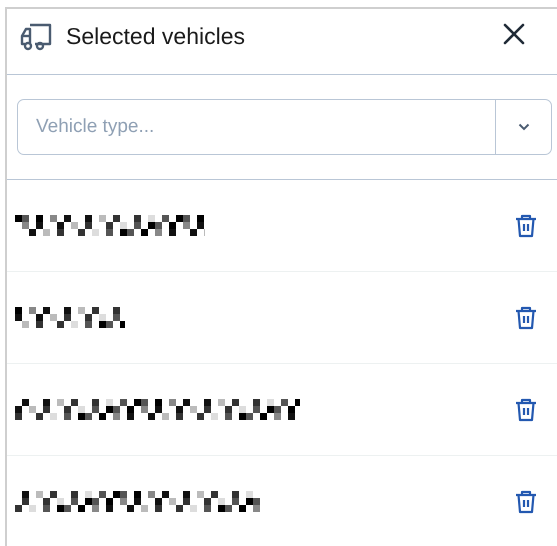  I want to click on truck-icon, so click(36, 37).